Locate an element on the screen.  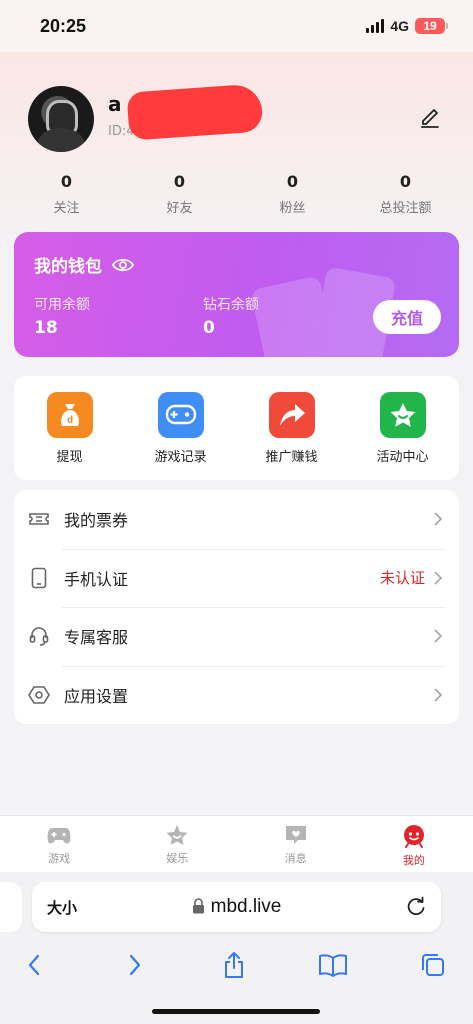
bottom-tab-bar: 游戏 娱乐 消息 我的 is located at coordinates (236, 843).